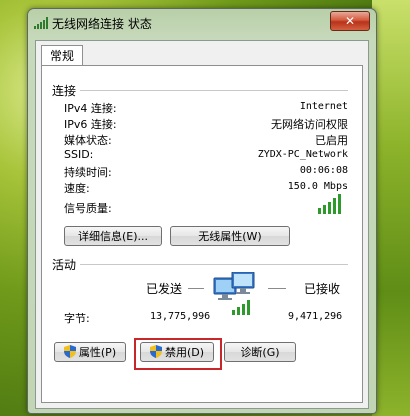 The height and width of the screenshot is (416, 410). I want to click on ipv4-label: IPv4 连接:, so click(90, 108).